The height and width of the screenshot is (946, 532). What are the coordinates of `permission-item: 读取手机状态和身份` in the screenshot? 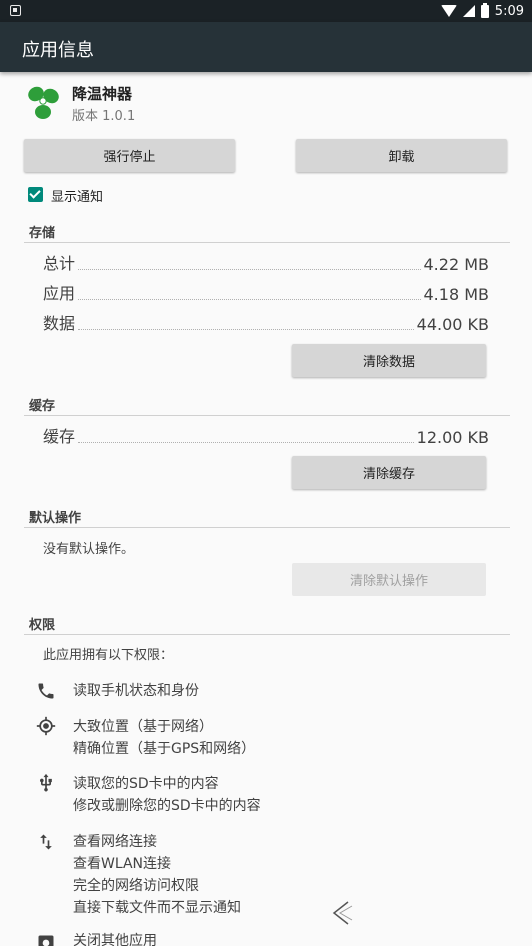 It's located at (136, 691).